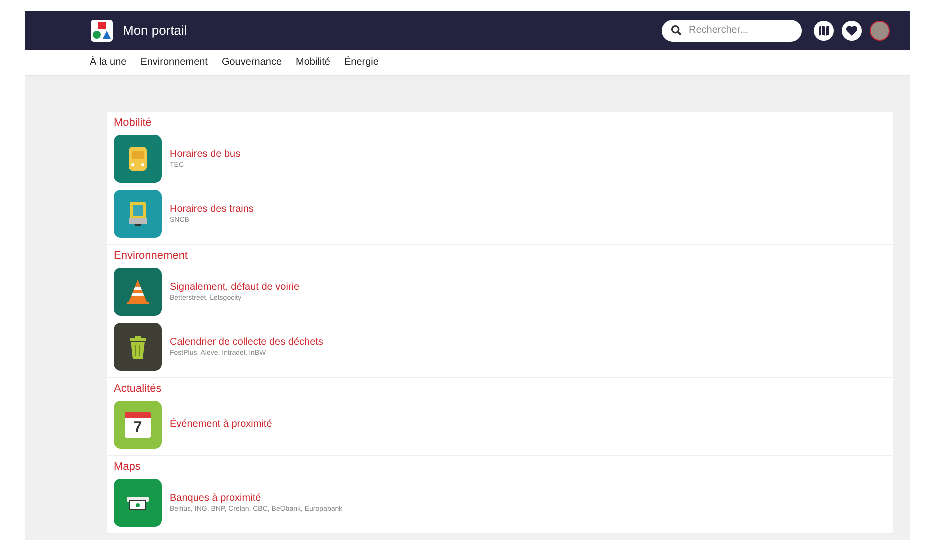 The image size is (932, 540). I want to click on nav-link: À la une, so click(108, 62).